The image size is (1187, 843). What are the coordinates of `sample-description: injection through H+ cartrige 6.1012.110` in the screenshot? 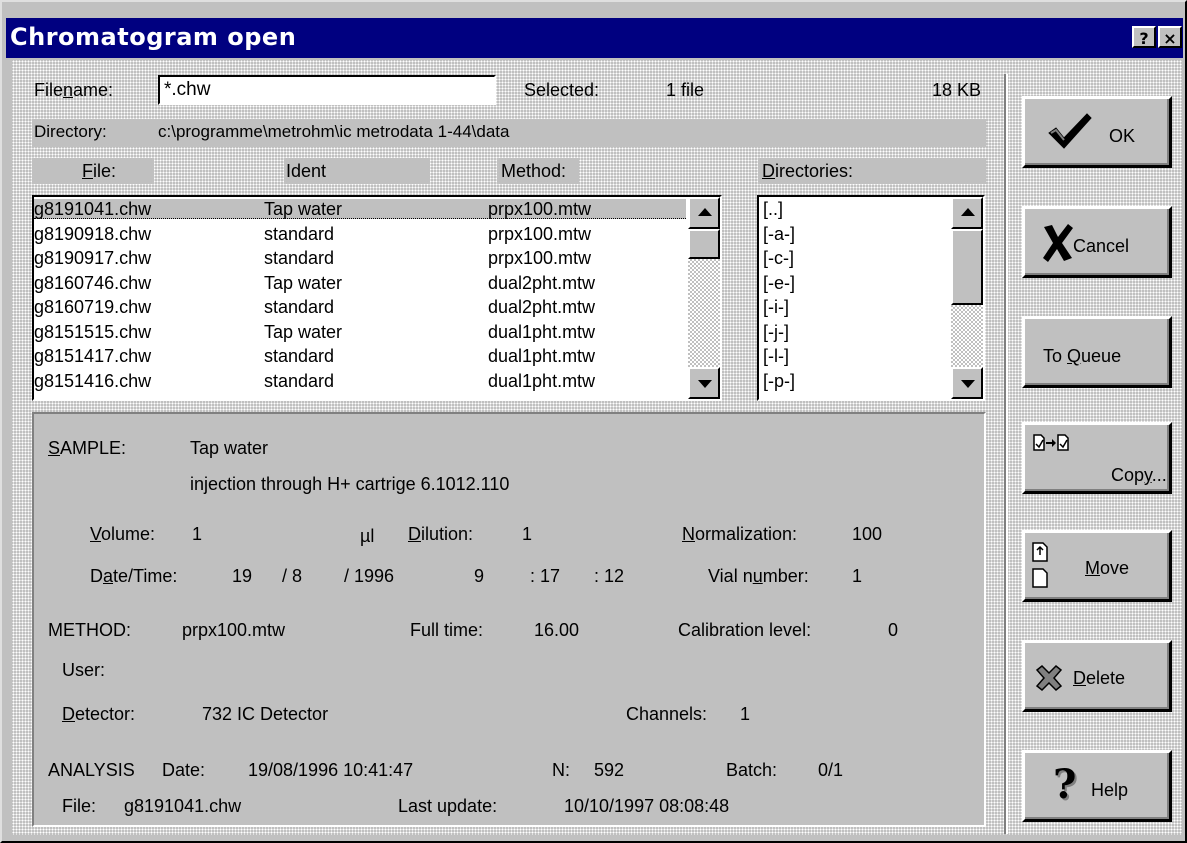 It's located at (350, 484).